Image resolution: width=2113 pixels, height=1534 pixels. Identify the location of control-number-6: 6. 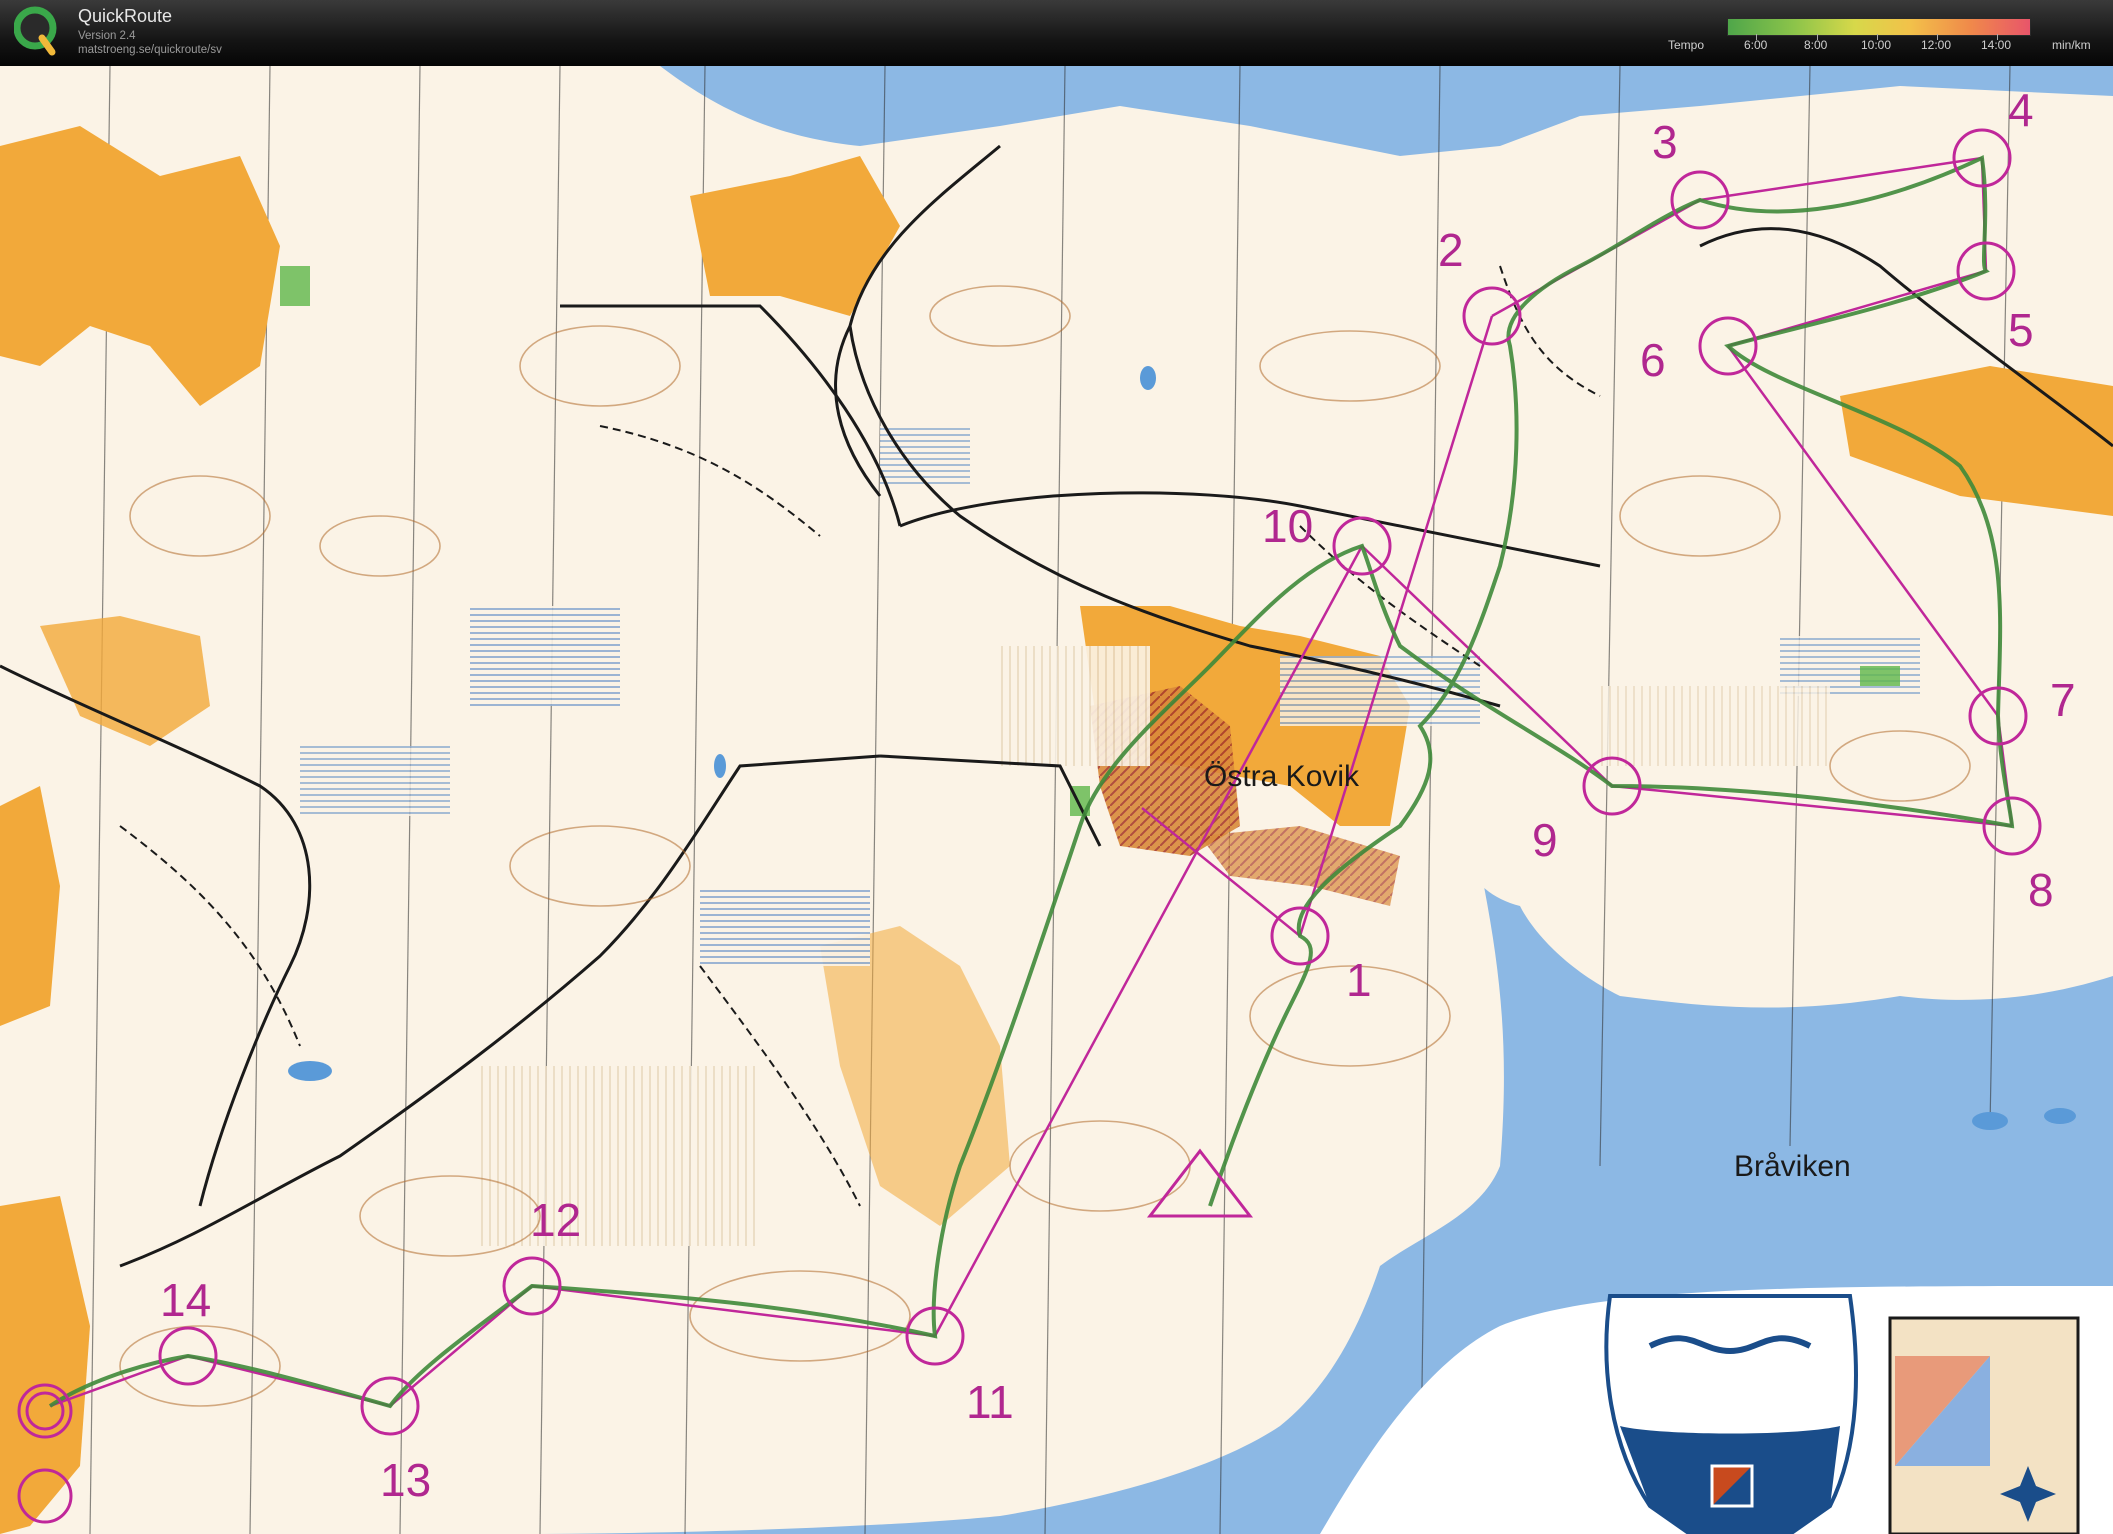
(1653, 360).